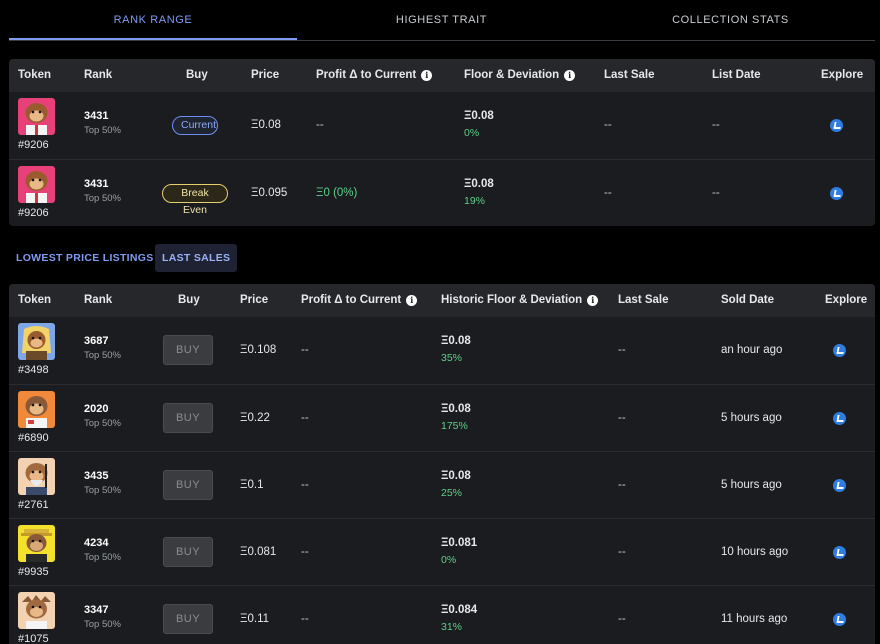  What do you see at coordinates (754, 619) in the screenshot?
I see `sold-date: 11 hours ago` at bounding box center [754, 619].